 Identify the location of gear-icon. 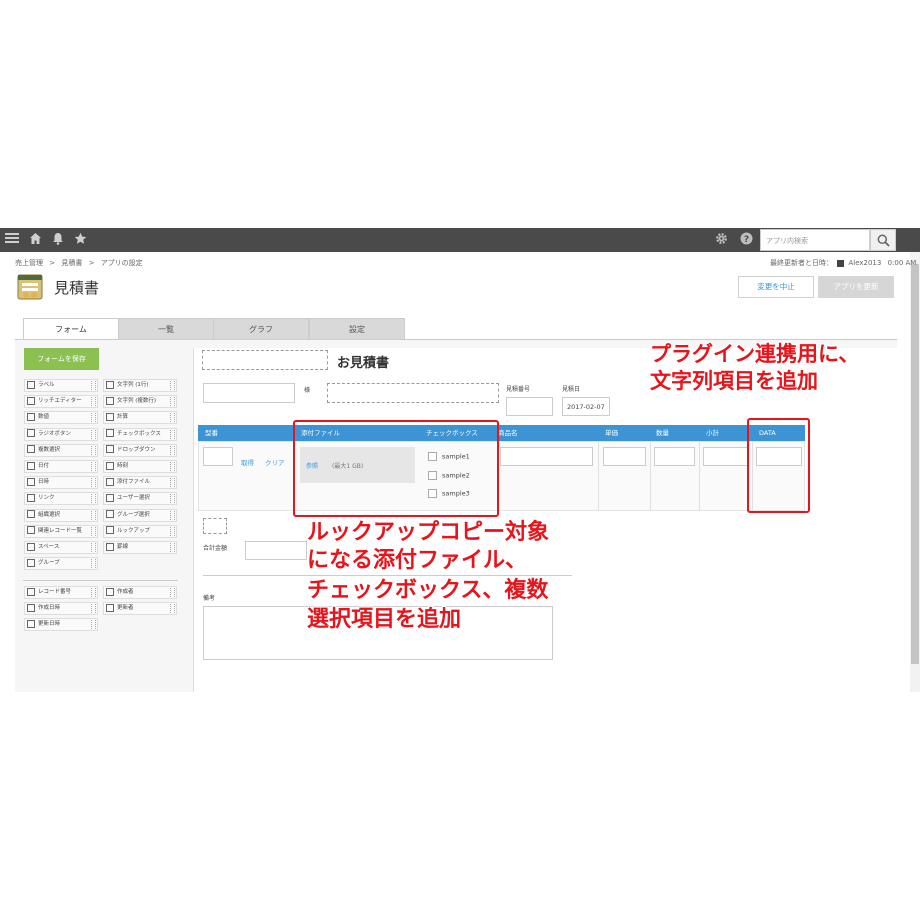
(721, 240).